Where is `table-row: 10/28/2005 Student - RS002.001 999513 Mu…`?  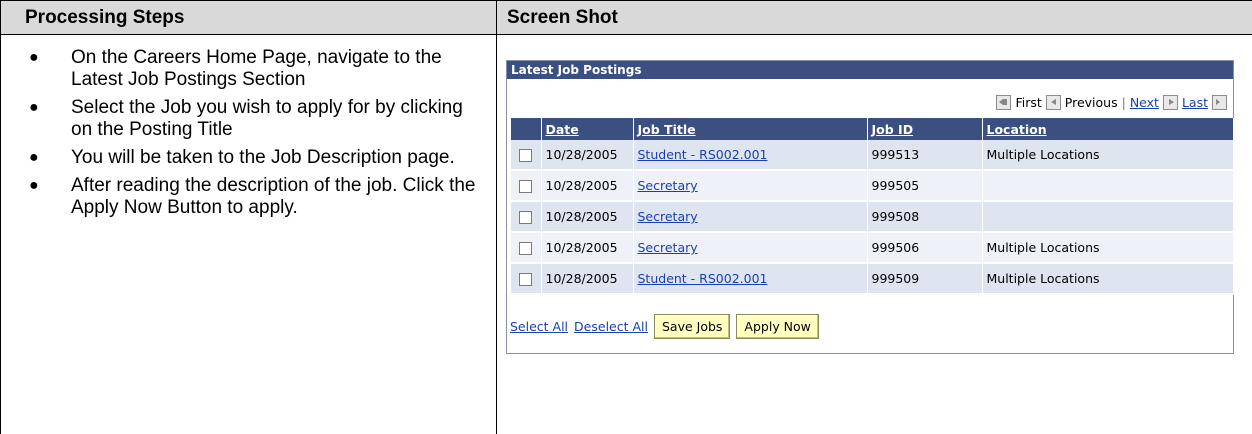
table-row: 10/28/2005 Student - RS002.001 999513 Mu… is located at coordinates (872, 155).